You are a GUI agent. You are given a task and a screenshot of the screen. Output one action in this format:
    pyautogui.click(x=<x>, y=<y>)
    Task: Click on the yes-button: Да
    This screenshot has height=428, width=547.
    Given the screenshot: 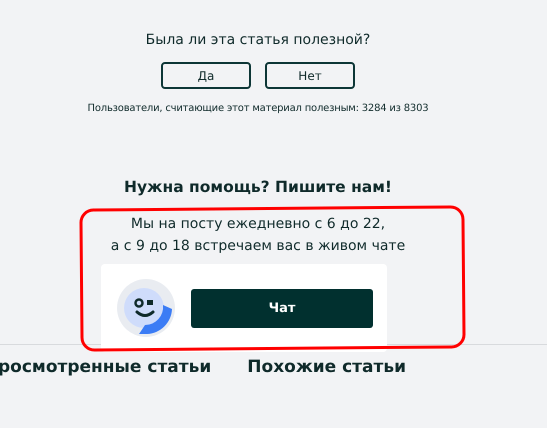 What is the action you would take?
    pyautogui.click(x=206, y=75)
    